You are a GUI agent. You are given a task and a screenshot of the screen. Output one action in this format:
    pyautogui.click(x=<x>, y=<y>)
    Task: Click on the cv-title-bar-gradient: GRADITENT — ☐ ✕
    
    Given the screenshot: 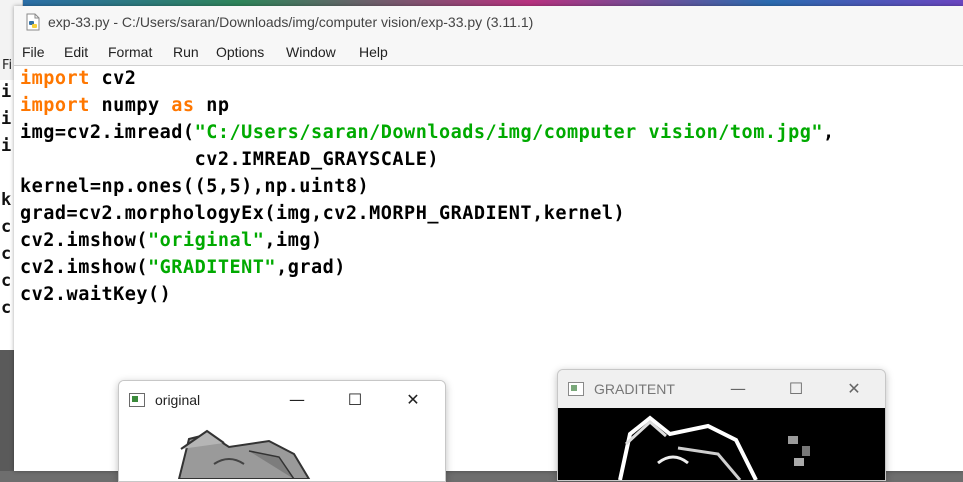 What is the action you would take?
    pyautogui.click(x=721, y=389)
    